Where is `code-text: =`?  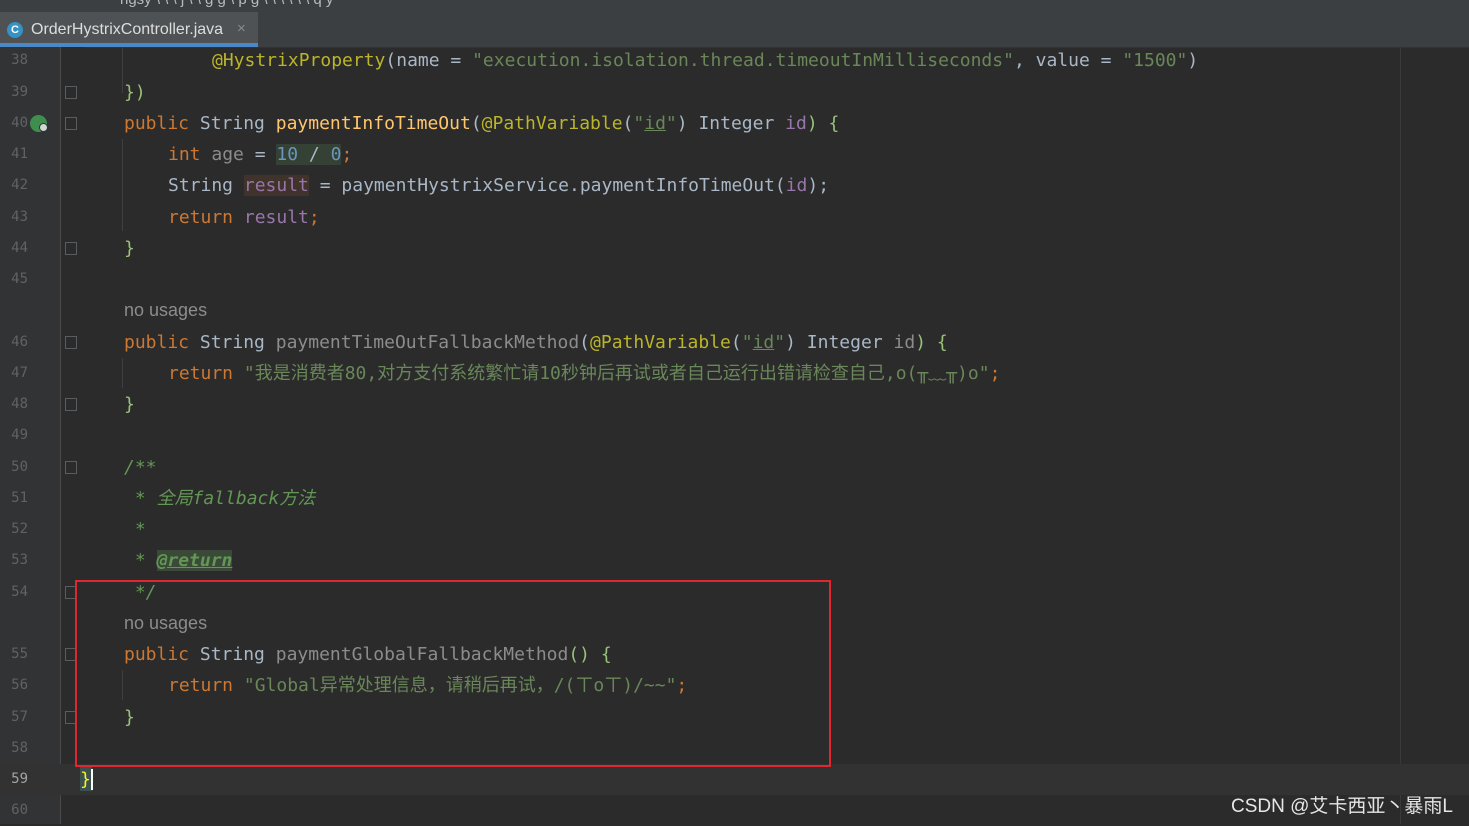 code-text: = is located at coordinates (265, 154).